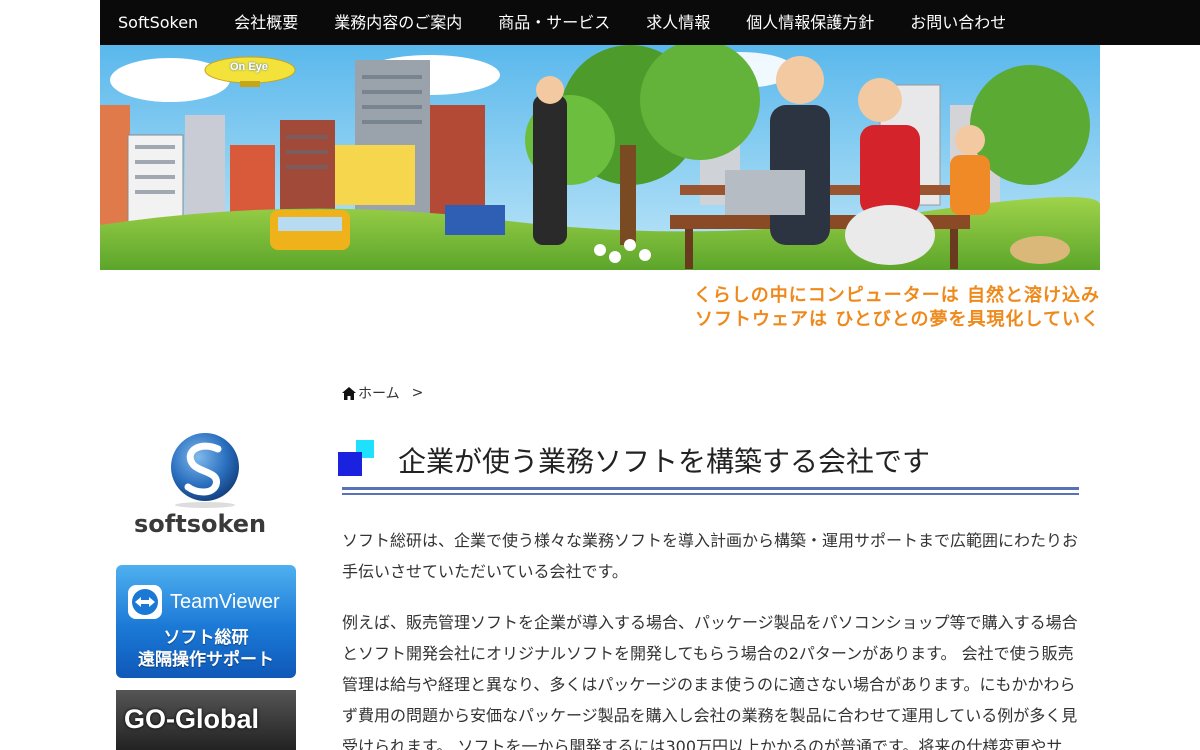 This screenshot has width=1200, height=750. I want to click on breadcrumb-home-link: ホーム, so click(379, 393).